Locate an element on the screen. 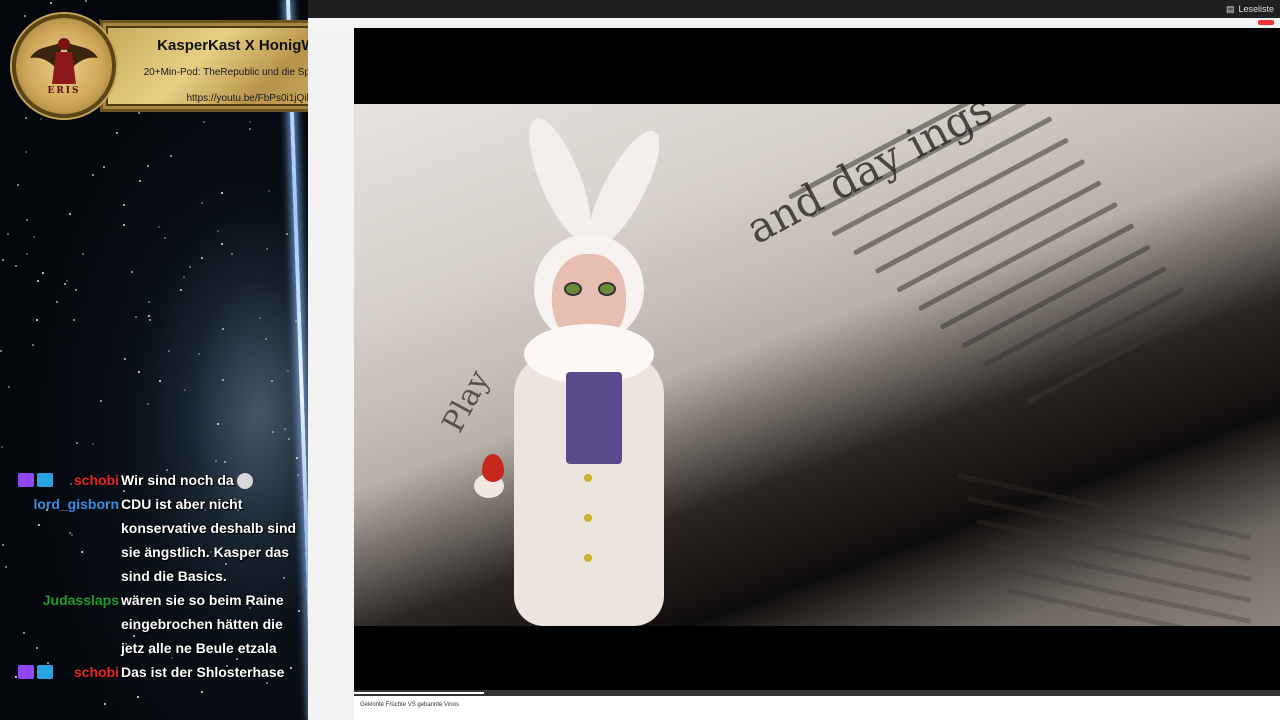 Image resolution: width=1280 pixels, height=720 pixels. chat-message: schobi Wir sind noch da is located at coordinates (160, 480).